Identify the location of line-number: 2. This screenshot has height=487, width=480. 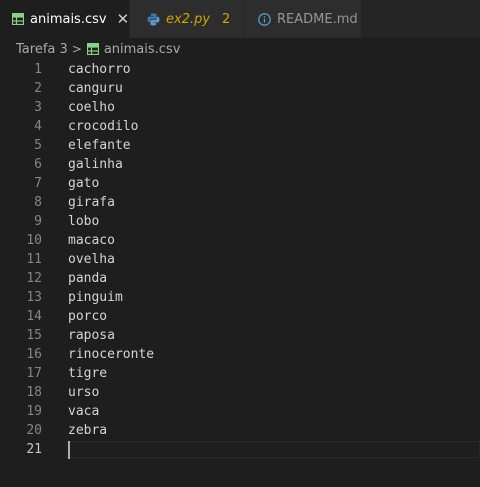
(38, 88).